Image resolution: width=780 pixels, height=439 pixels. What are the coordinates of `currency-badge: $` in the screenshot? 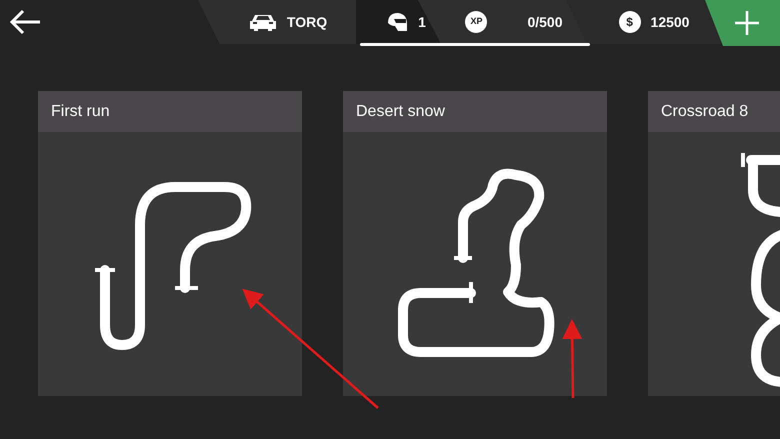 It's located at (629, 22).